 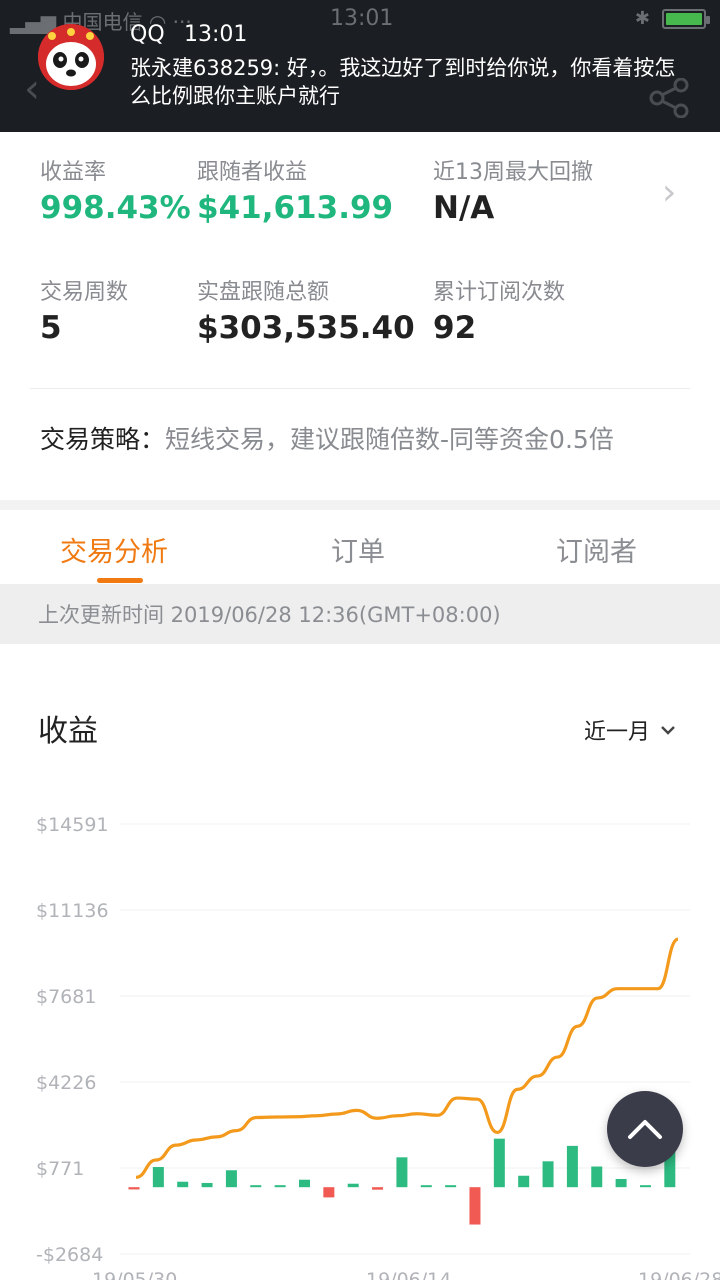 I want to click on y-tick-label: $771, so click(x=60, y=1169).